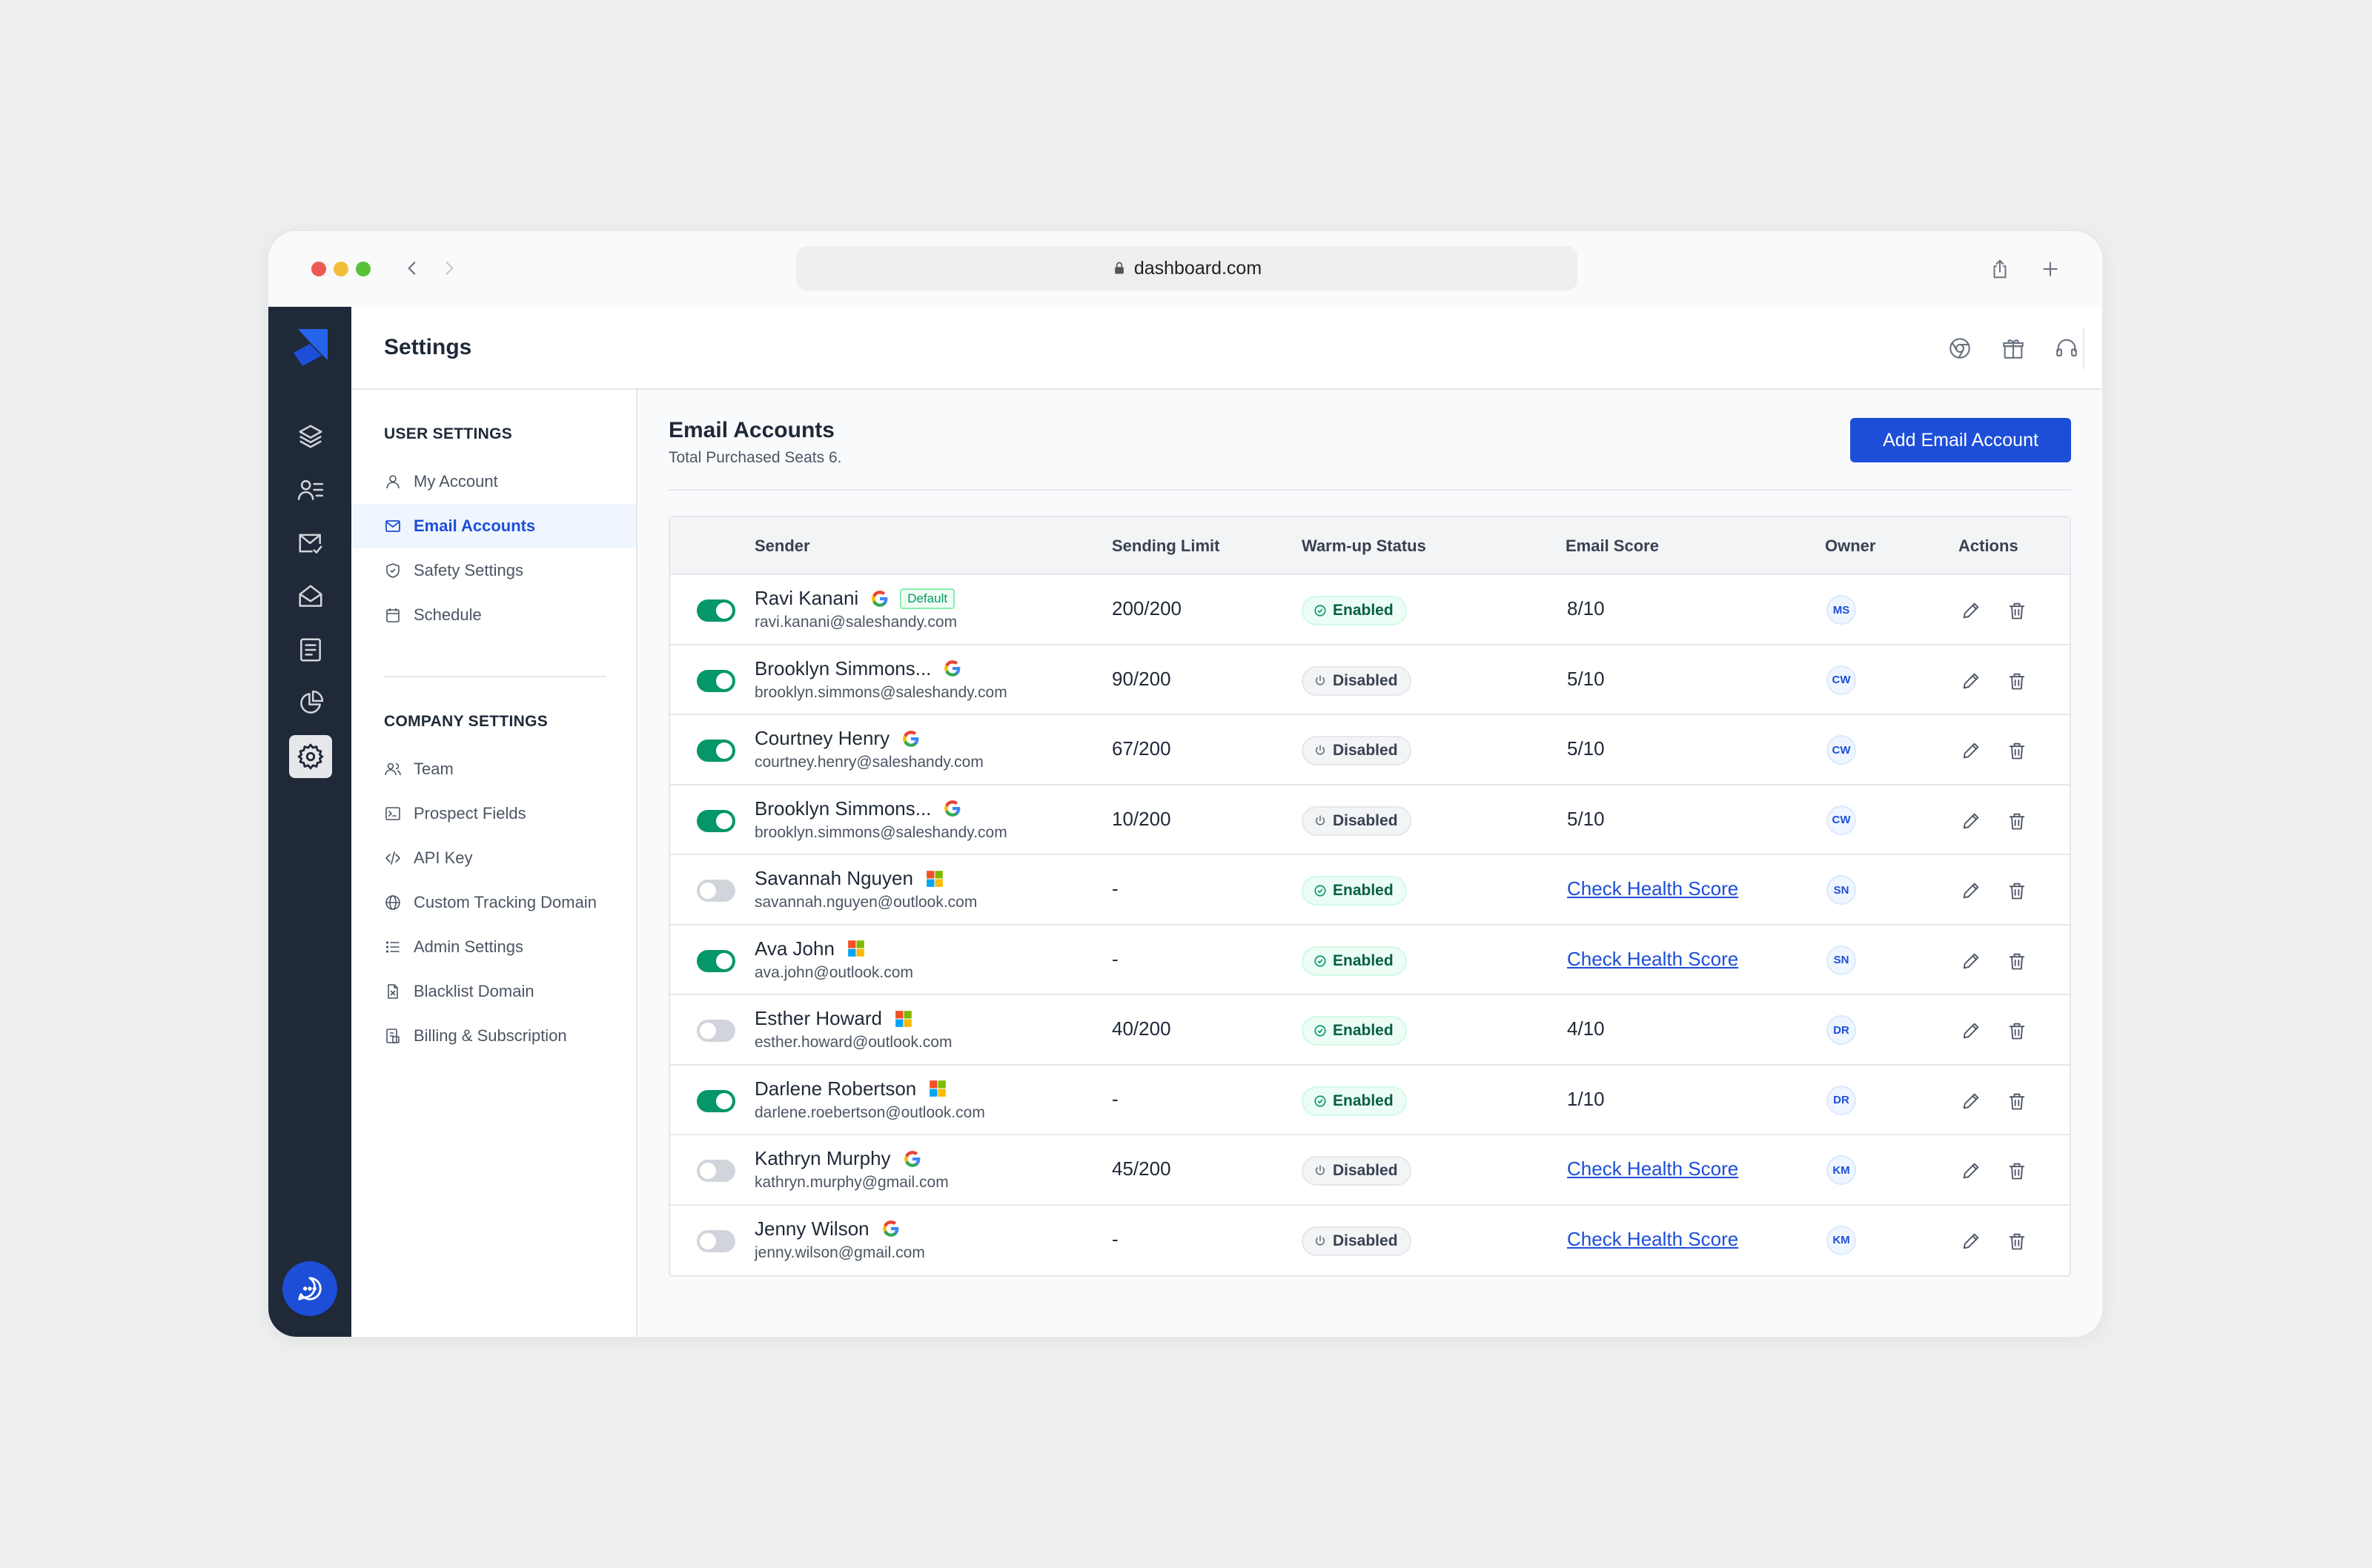 This screenshot has width=2372, height=1568. Describe the element at coordinates (493, 947) in the screenshot. I see `subnav-item-admin-settings: Admin Settings` at that location.